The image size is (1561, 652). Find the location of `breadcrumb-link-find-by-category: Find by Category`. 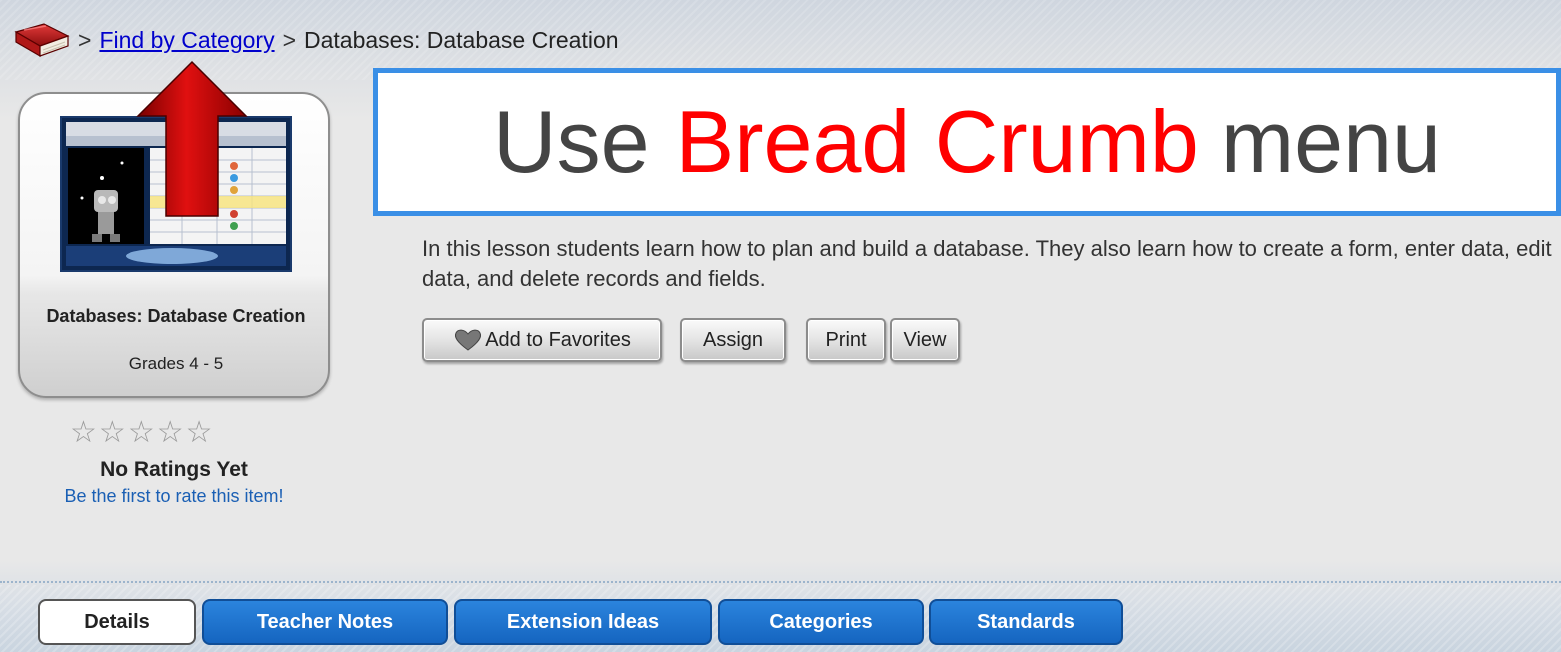

breadcrumb-link-find-by-category: Find by Category is located at coordinates (186, 40).